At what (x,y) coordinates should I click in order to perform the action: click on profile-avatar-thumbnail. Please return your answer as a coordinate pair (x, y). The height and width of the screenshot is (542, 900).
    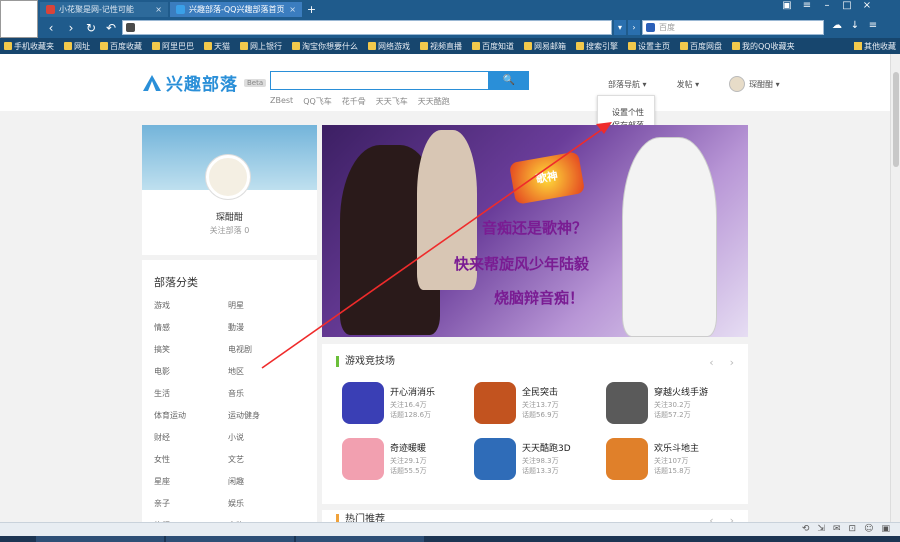
    Looking at the image, I should click on (19, 19).